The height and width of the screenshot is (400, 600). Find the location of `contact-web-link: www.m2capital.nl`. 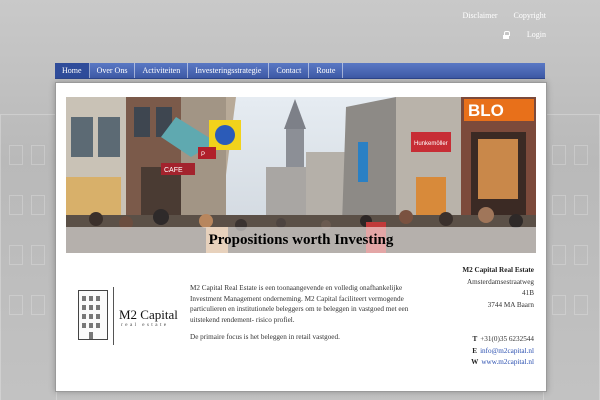

contact-web-link: www.m2capital.nl is located at coordinates (507, 362).